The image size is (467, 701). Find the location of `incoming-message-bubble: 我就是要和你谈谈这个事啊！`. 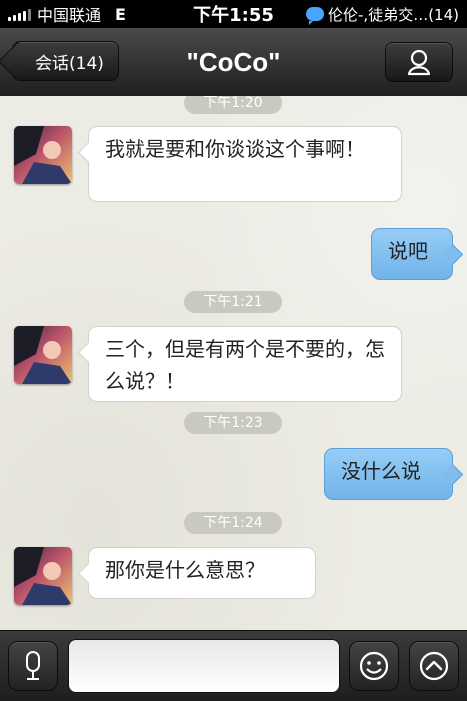

incoming-message-bubble: 我就是要和你谈谈这个事啊！ is located at coordinates (245, 164).